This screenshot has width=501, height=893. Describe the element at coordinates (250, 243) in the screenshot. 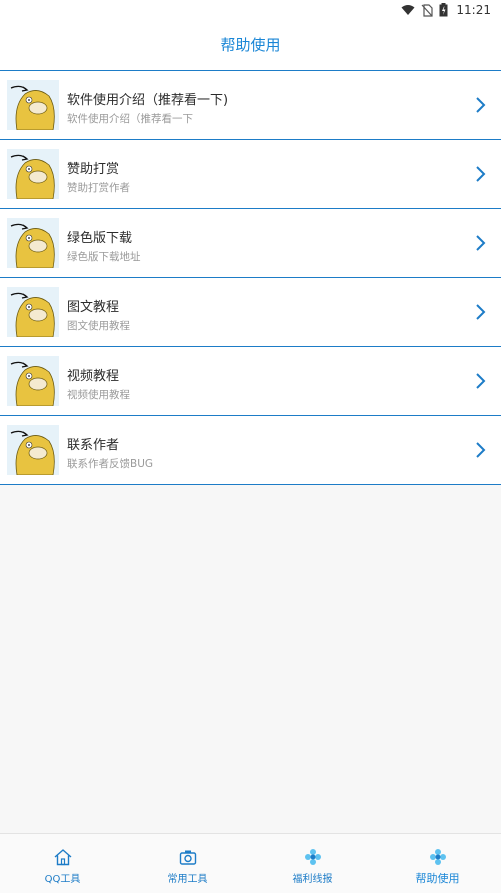

I see `list-item: 绿色版下载 绿色版下载地址` at that location.